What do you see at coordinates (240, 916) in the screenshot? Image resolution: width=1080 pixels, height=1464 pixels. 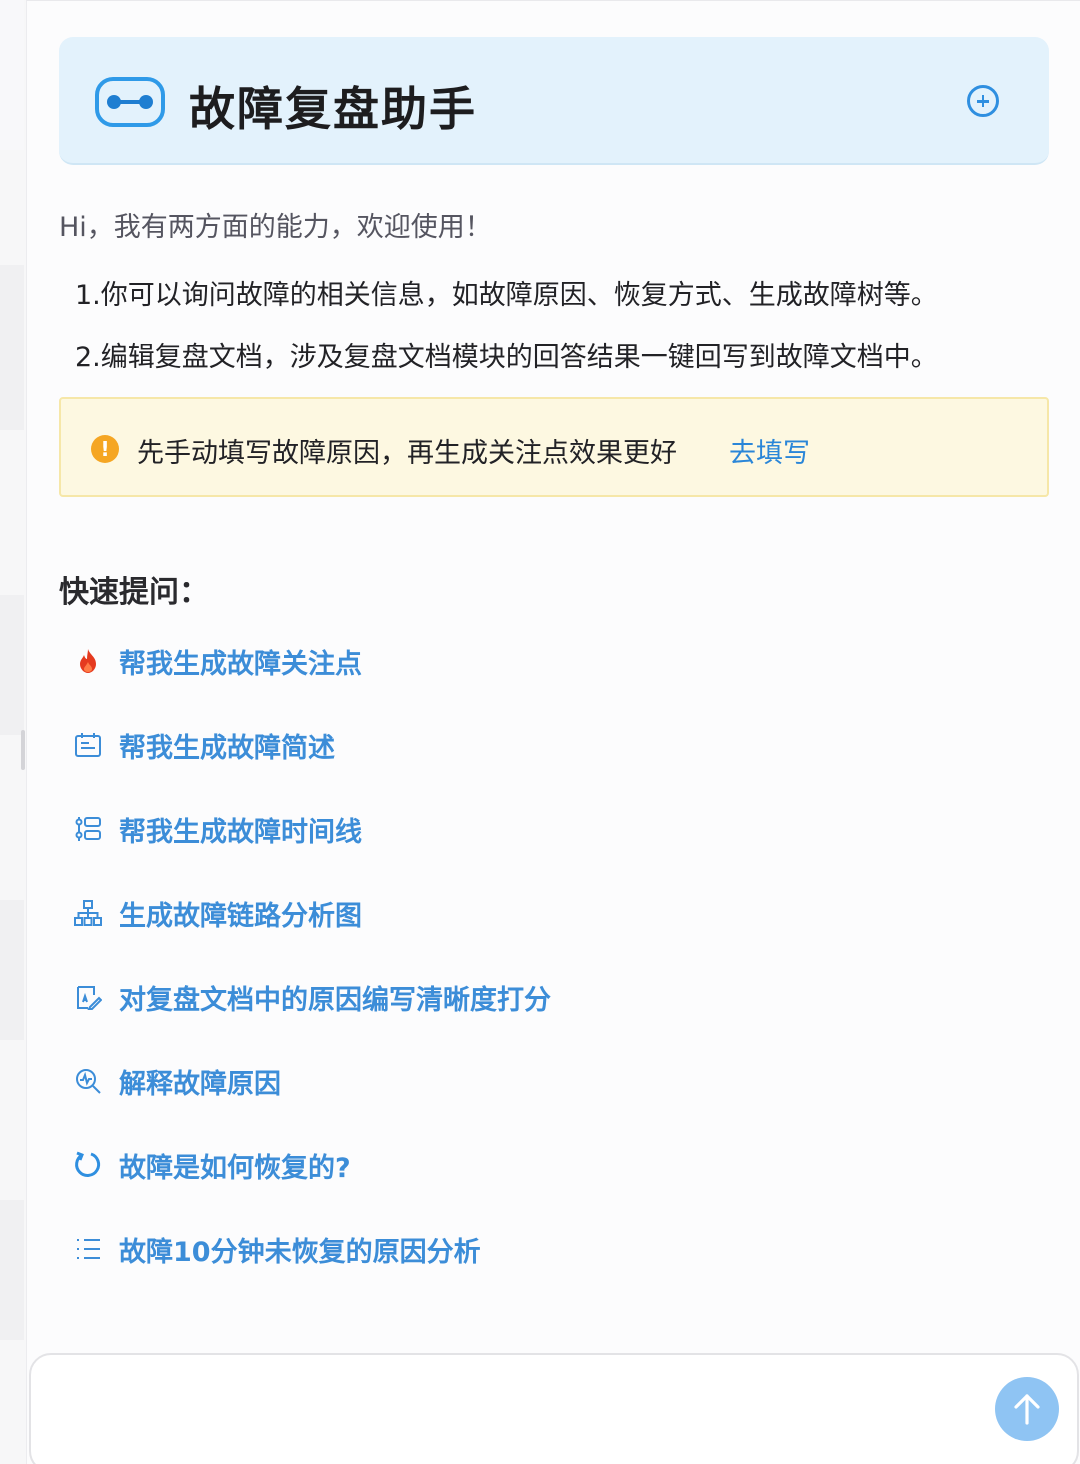 I see `quick-question-label: 生成故障链路分析图` at bounding box center [240, 916].